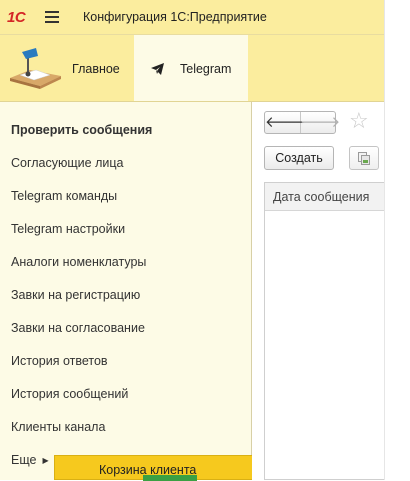 This screenshot has width=410, height=481. Describe the element at coordinates (16, 17) in the screenshot. I see `app-logo: 1С` at that location.